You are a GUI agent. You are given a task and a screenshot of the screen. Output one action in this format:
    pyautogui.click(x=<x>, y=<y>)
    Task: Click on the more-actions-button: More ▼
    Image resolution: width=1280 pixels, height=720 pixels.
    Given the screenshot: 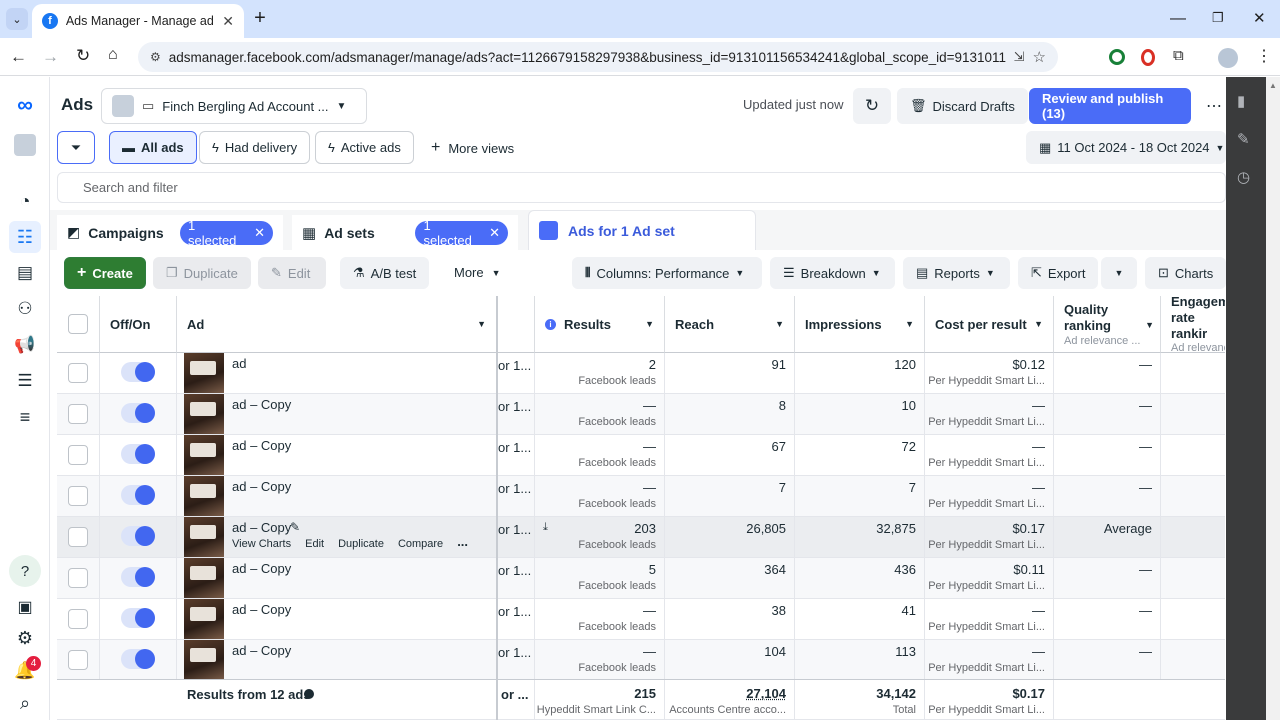 What is the action you would take?
    pyautogui.click(x=477, y=272)
    